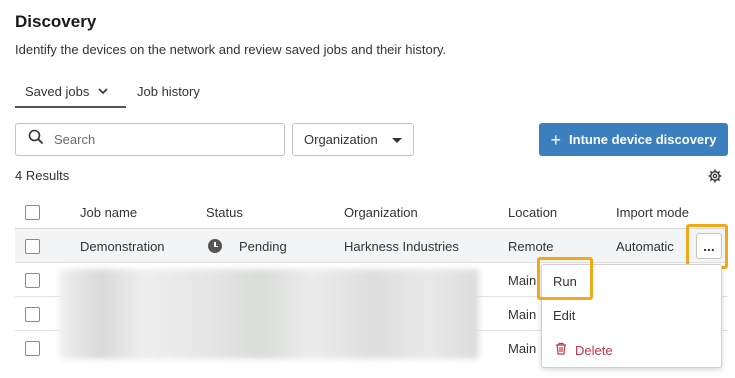 This screenshot has height=378, width=735. Describe the element at coordinates (122, 246) in the screenshot. I see `row-job-name: Demonstration` at that location.